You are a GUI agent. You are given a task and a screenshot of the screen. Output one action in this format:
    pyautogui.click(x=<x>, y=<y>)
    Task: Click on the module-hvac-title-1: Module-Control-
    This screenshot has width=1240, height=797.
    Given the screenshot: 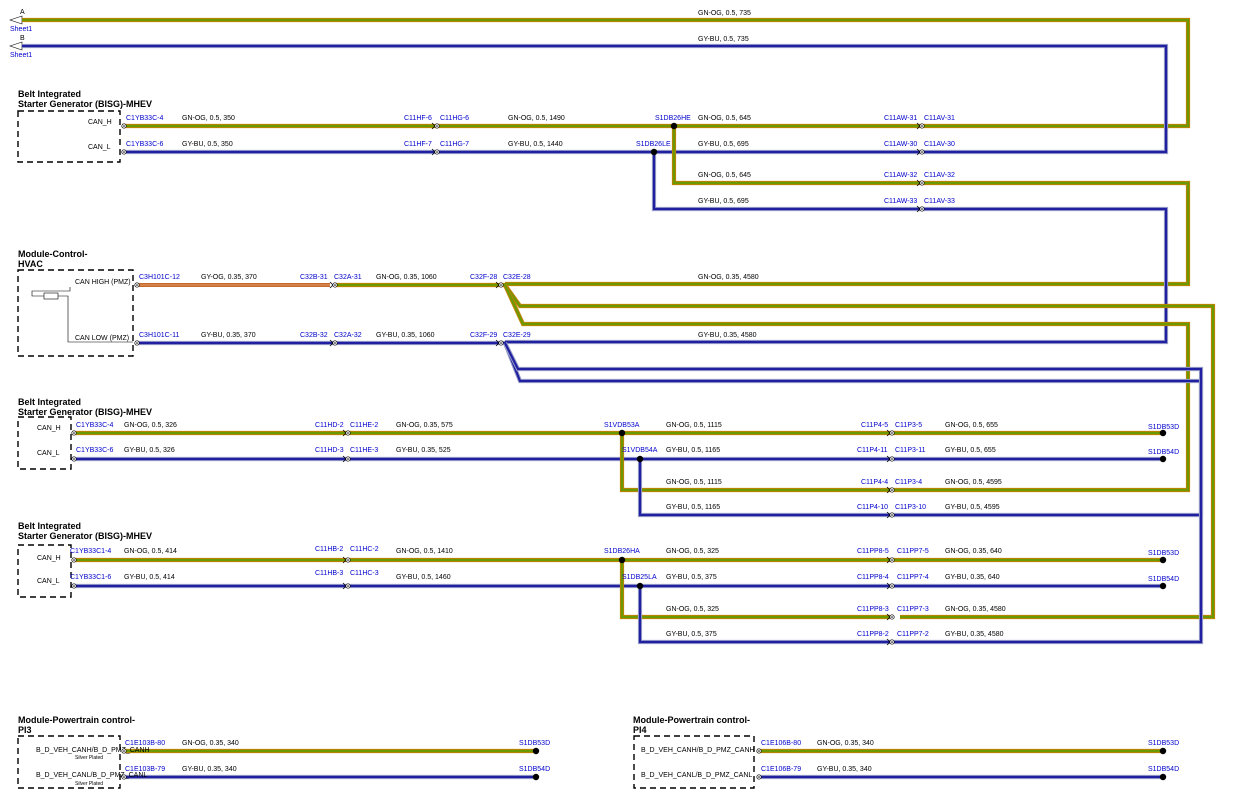 What is the action you would take?
    pyautogui.click(x=52, y=254)
    